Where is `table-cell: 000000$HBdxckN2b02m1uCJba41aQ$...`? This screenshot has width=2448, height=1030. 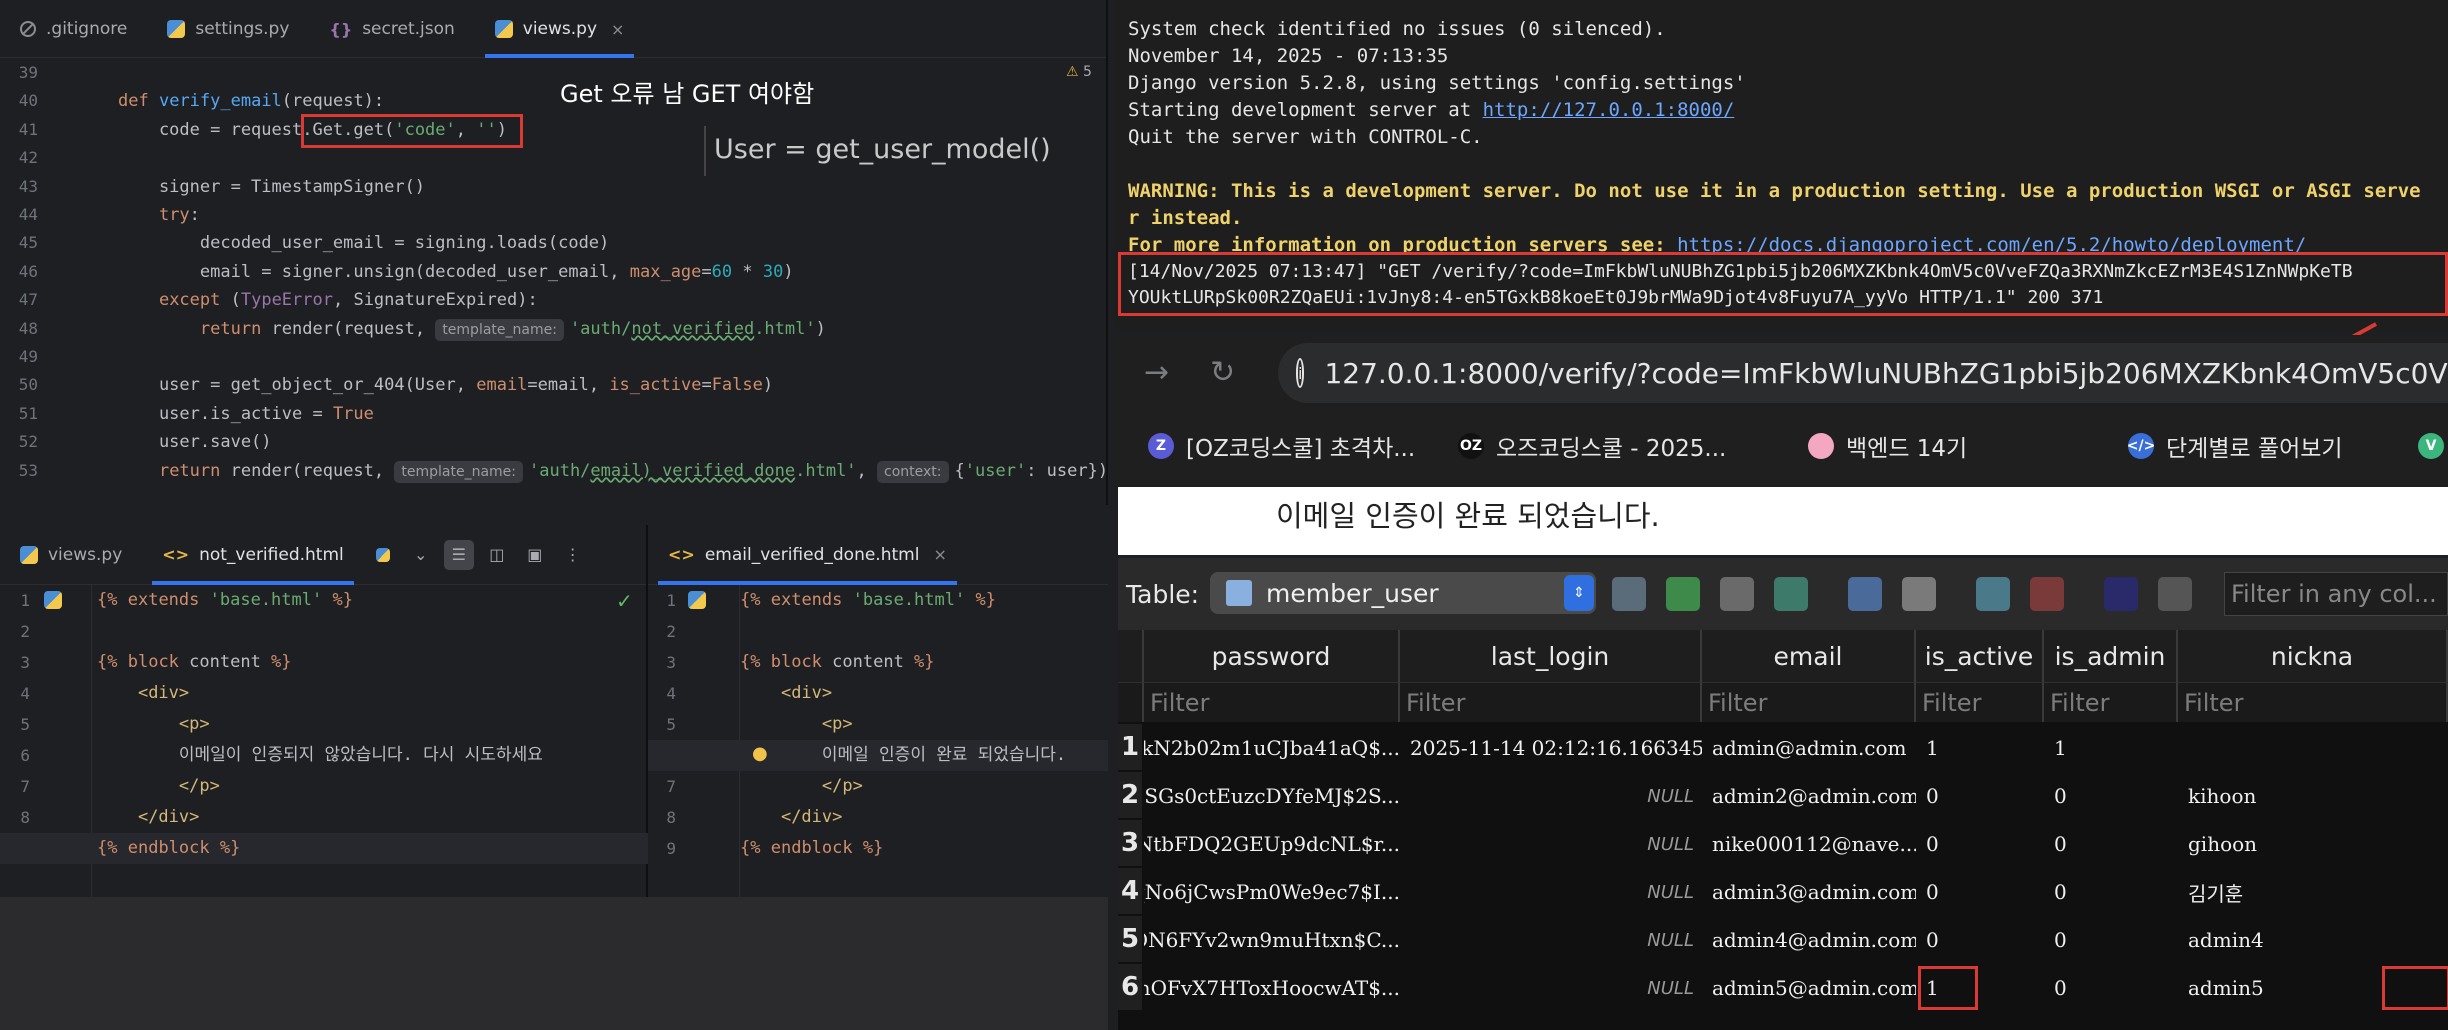 table-cell: 000000$HBdxckN2b02m1uCJba41aQ$... is located at coordinates (1272, 748).